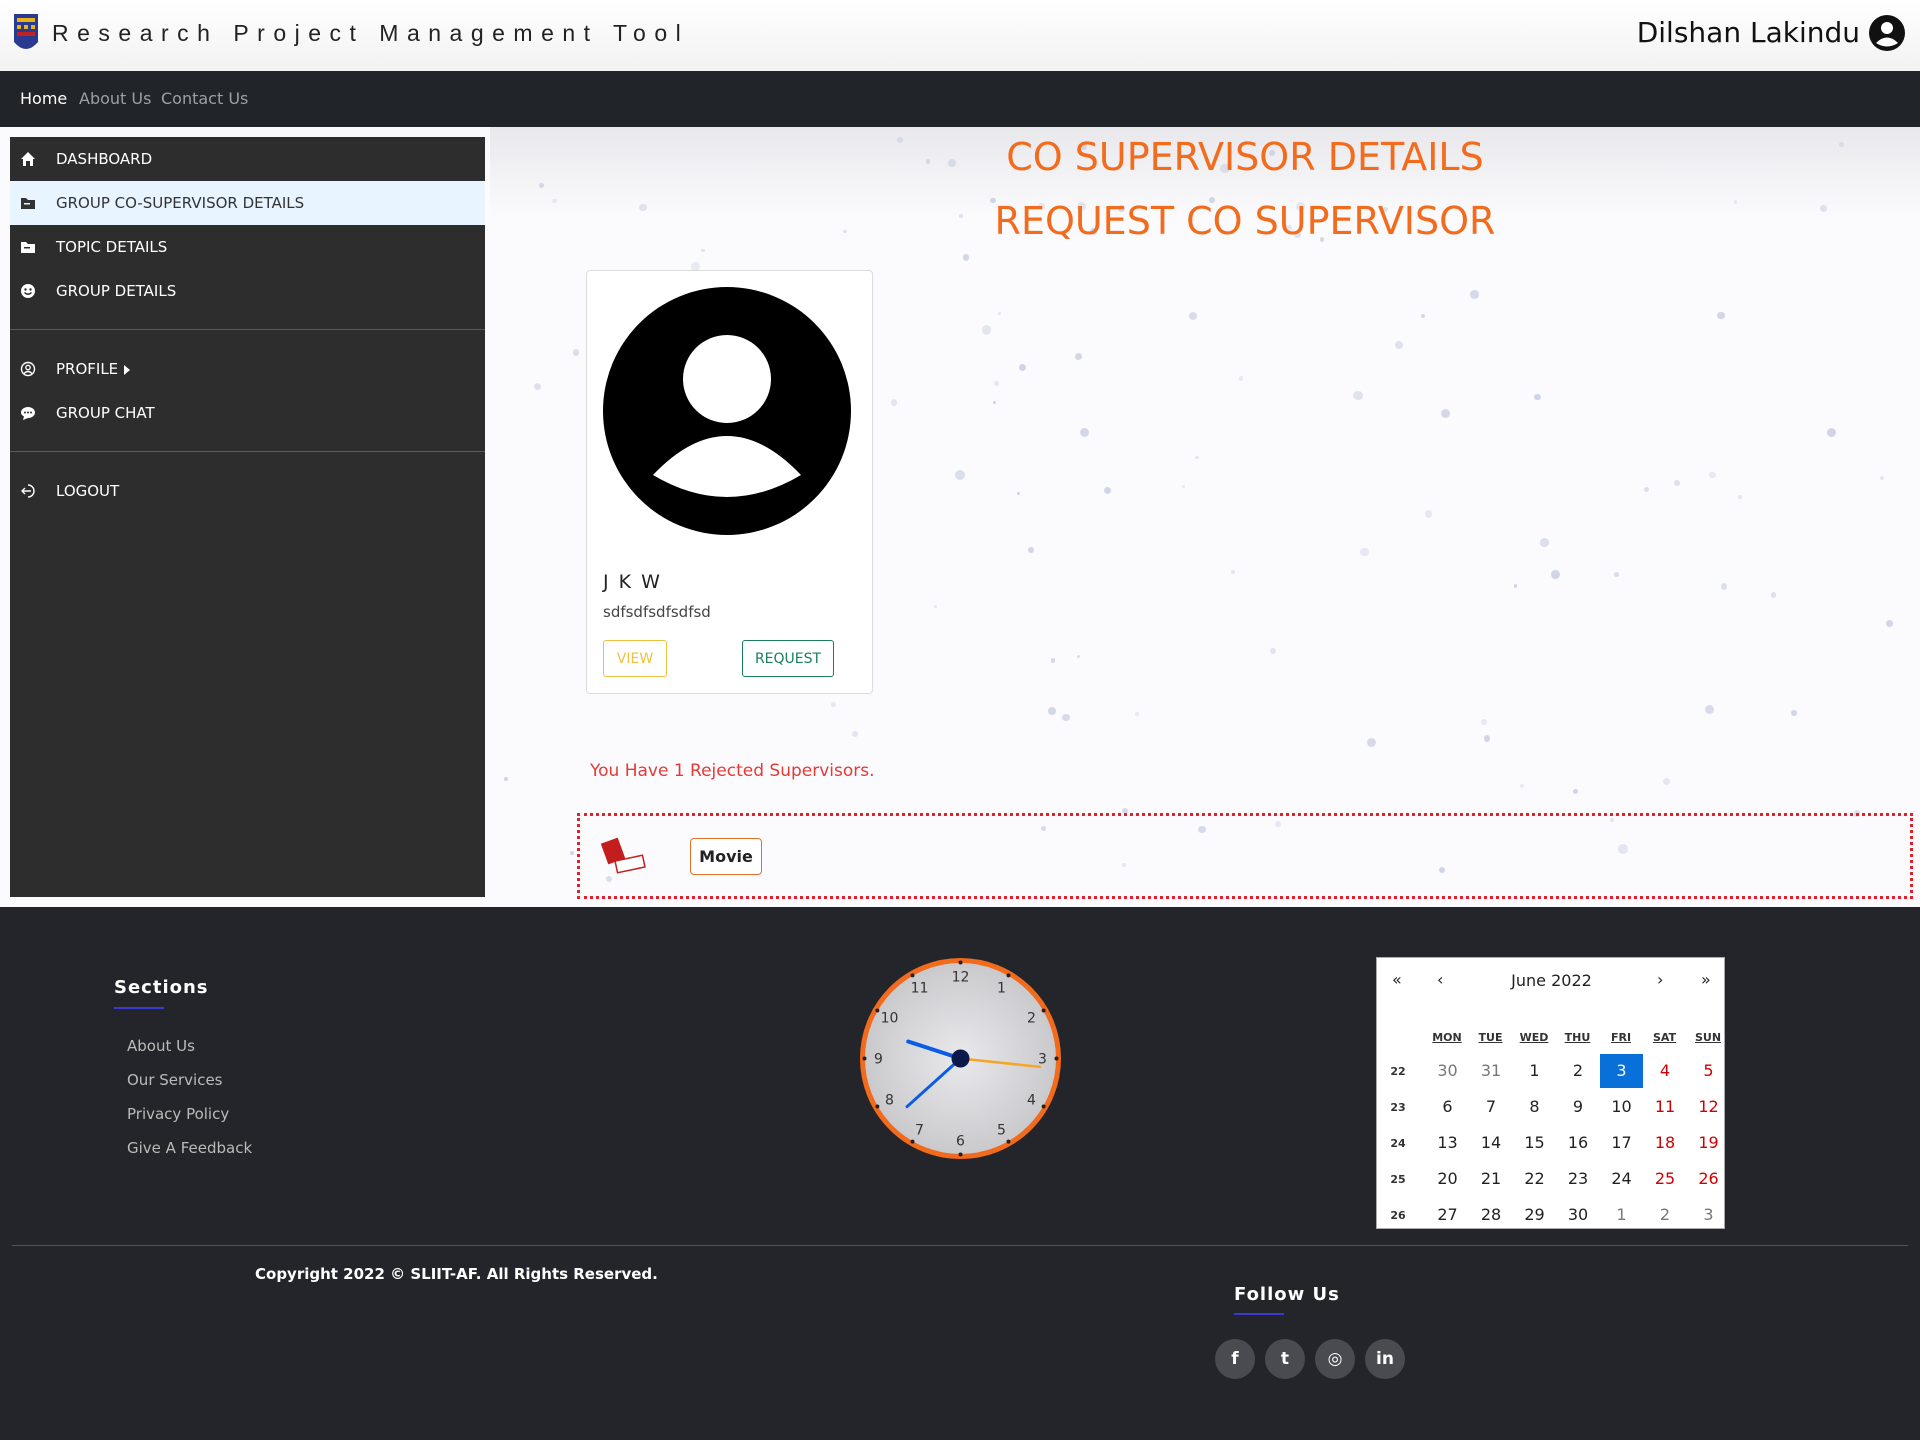 This screenshot has height=1440, width=1920. What do you see at coordinates (247, 413) in the screenshot?
I see `sidebar-item-group-chat: GROUP CHAT` at bounding box center [247, 413].